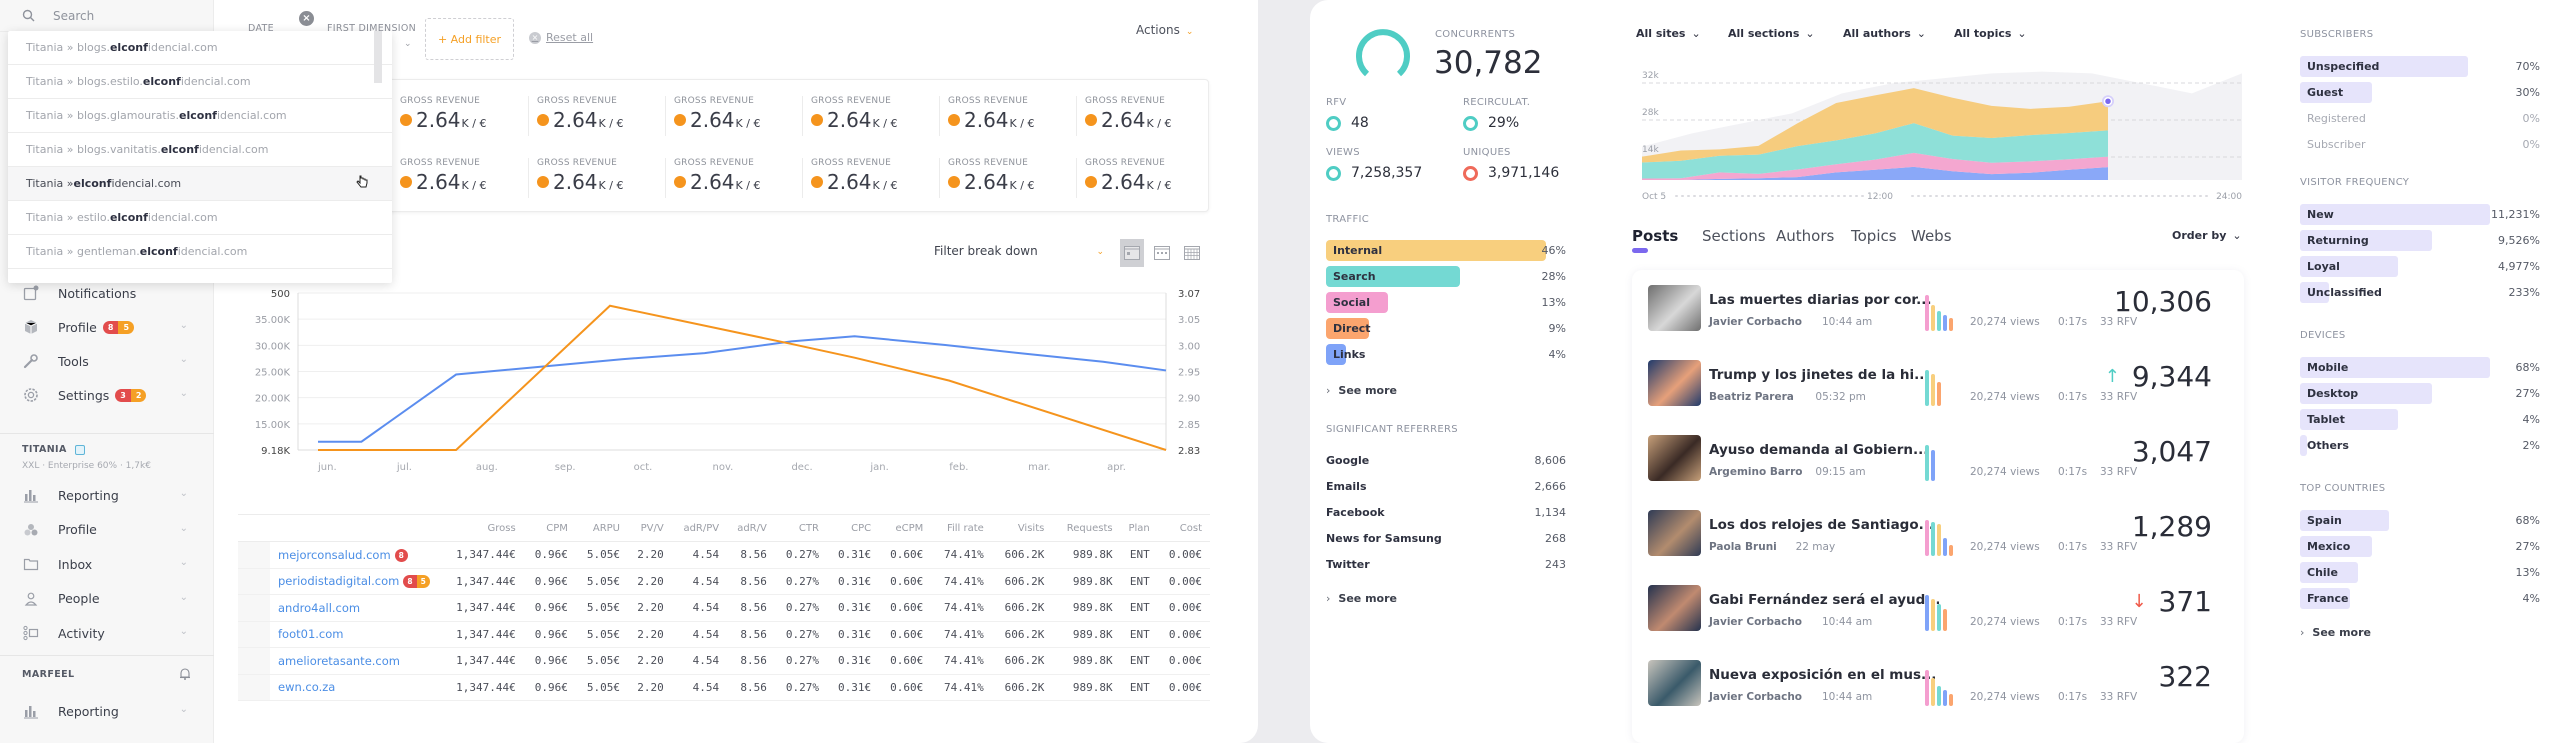 The height and width of the screenshot is (743, 2568). Describe the element at coordinates (2420, 572) in the screenshot. I see `top-countries-row: Chile 13%` at that location.